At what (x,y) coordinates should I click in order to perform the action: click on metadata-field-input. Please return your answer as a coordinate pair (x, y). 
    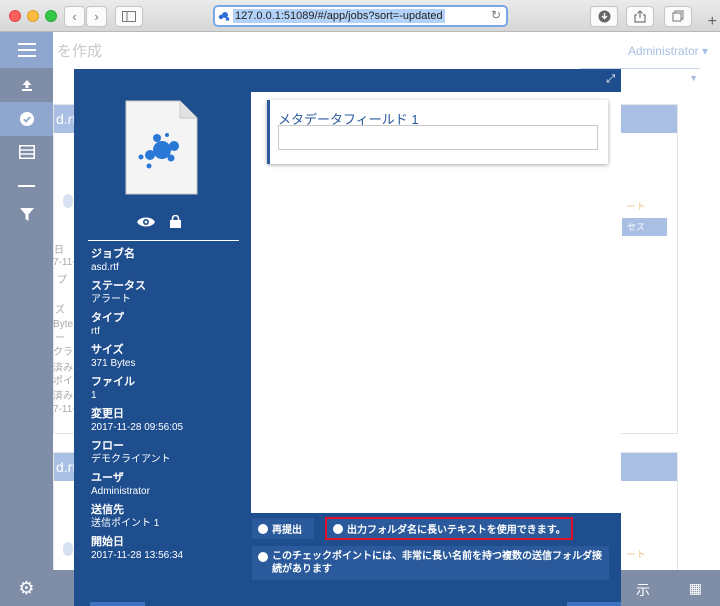
    Looking at the image, I should click on (438, 137).